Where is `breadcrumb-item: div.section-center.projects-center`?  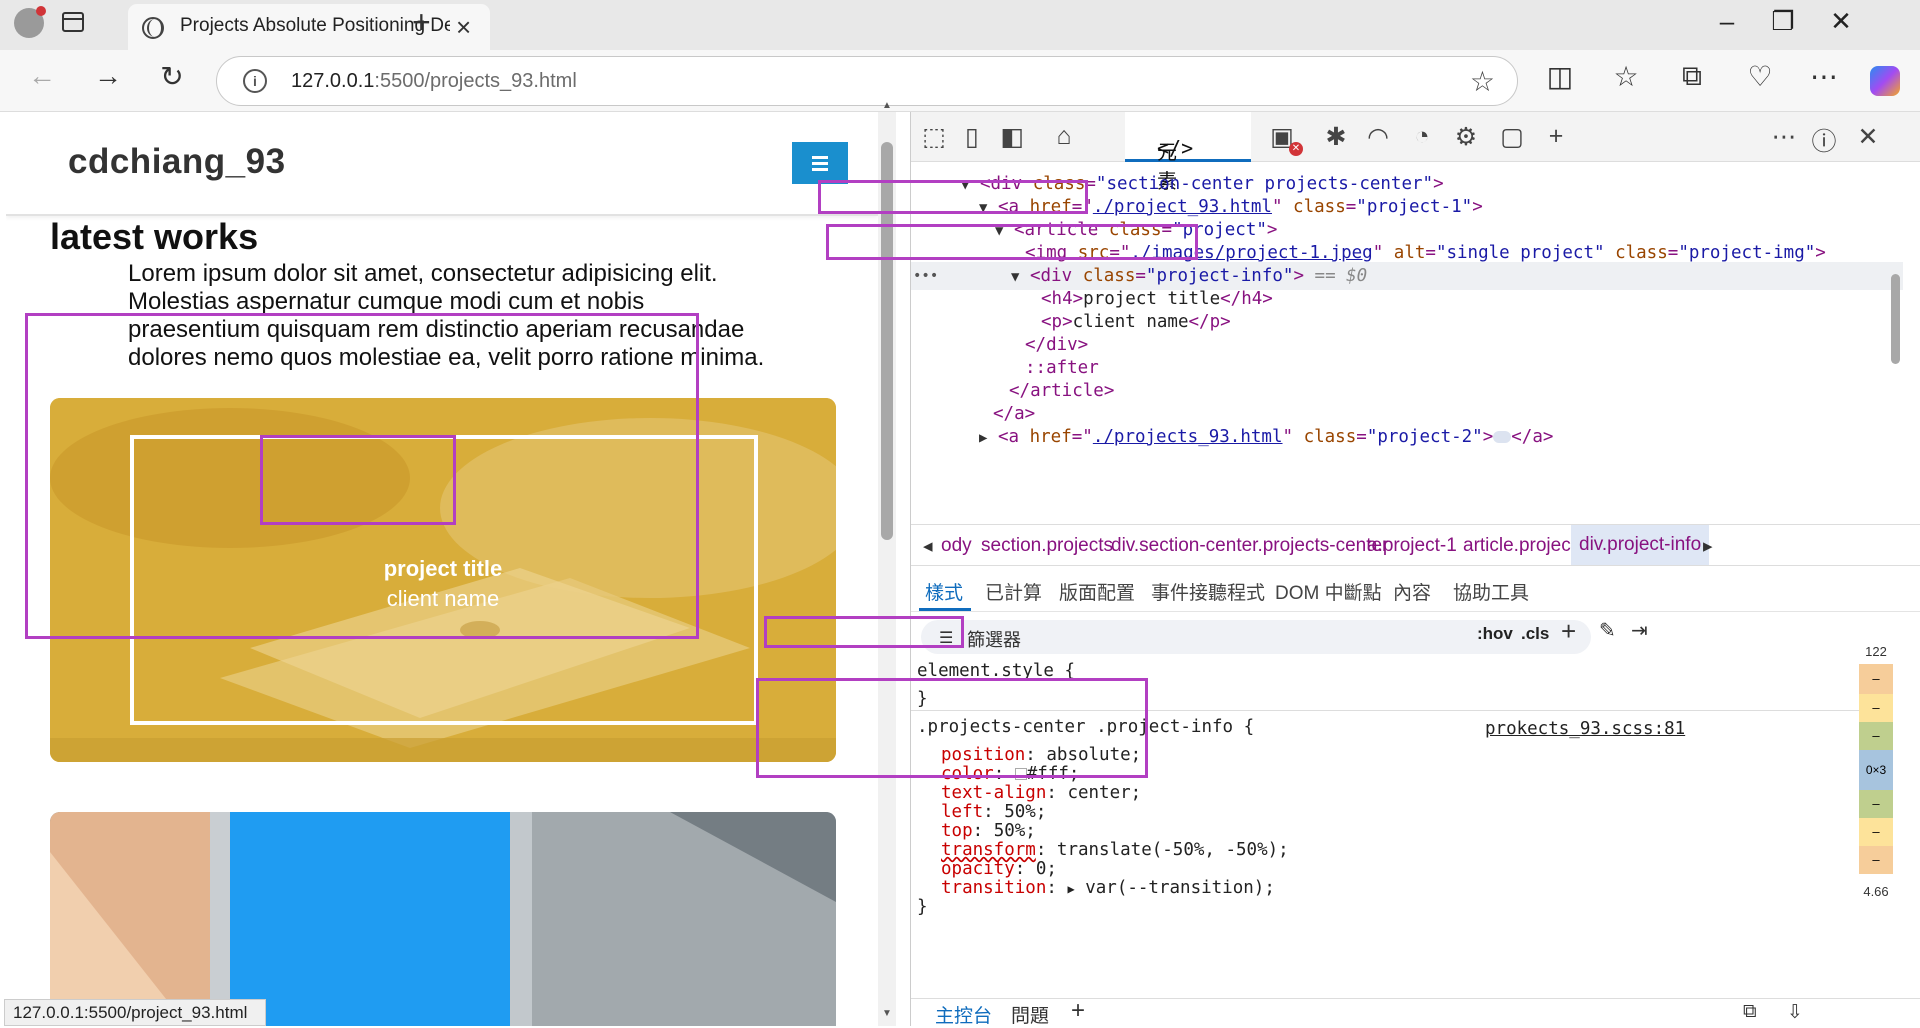
breadcrumb-item: div.section-center.projects-center is located at coordinates (1249, 546).